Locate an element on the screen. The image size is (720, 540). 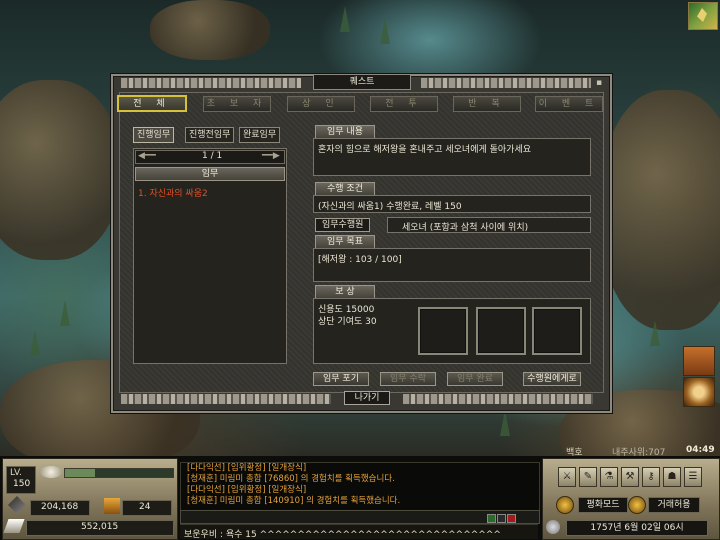
exit-button: 나가기 is located at coordinates (367, 398).